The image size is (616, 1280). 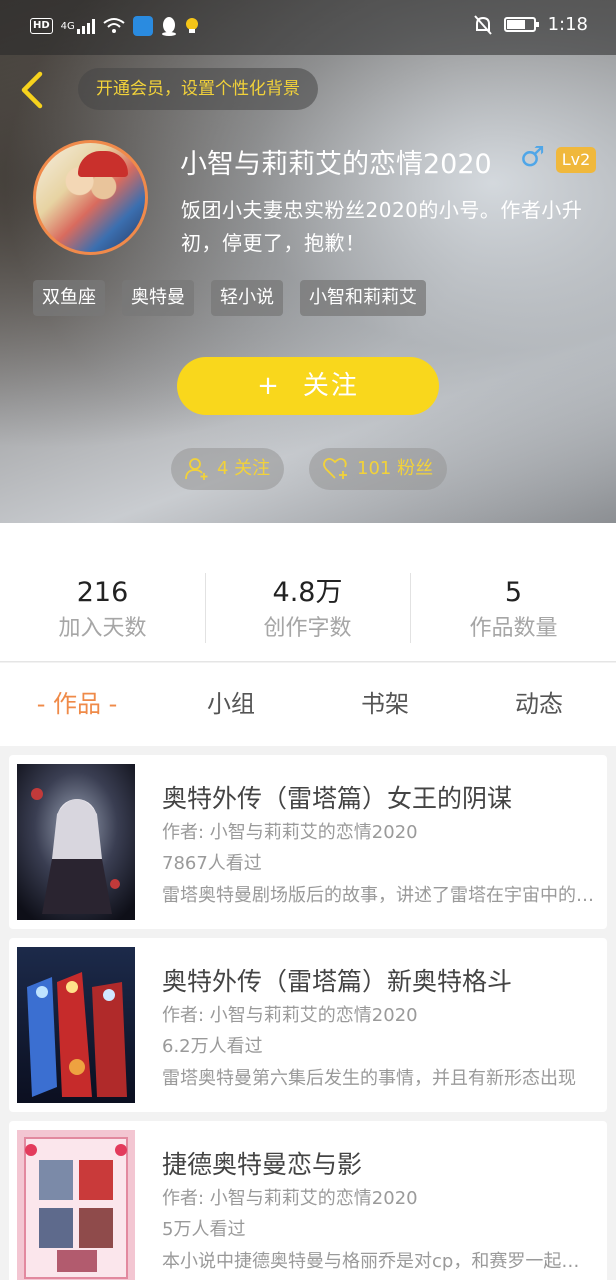 I want to click on book-title: 奥特外传（雷塔篇）女王的阴谋, so click(x=337, y=798).